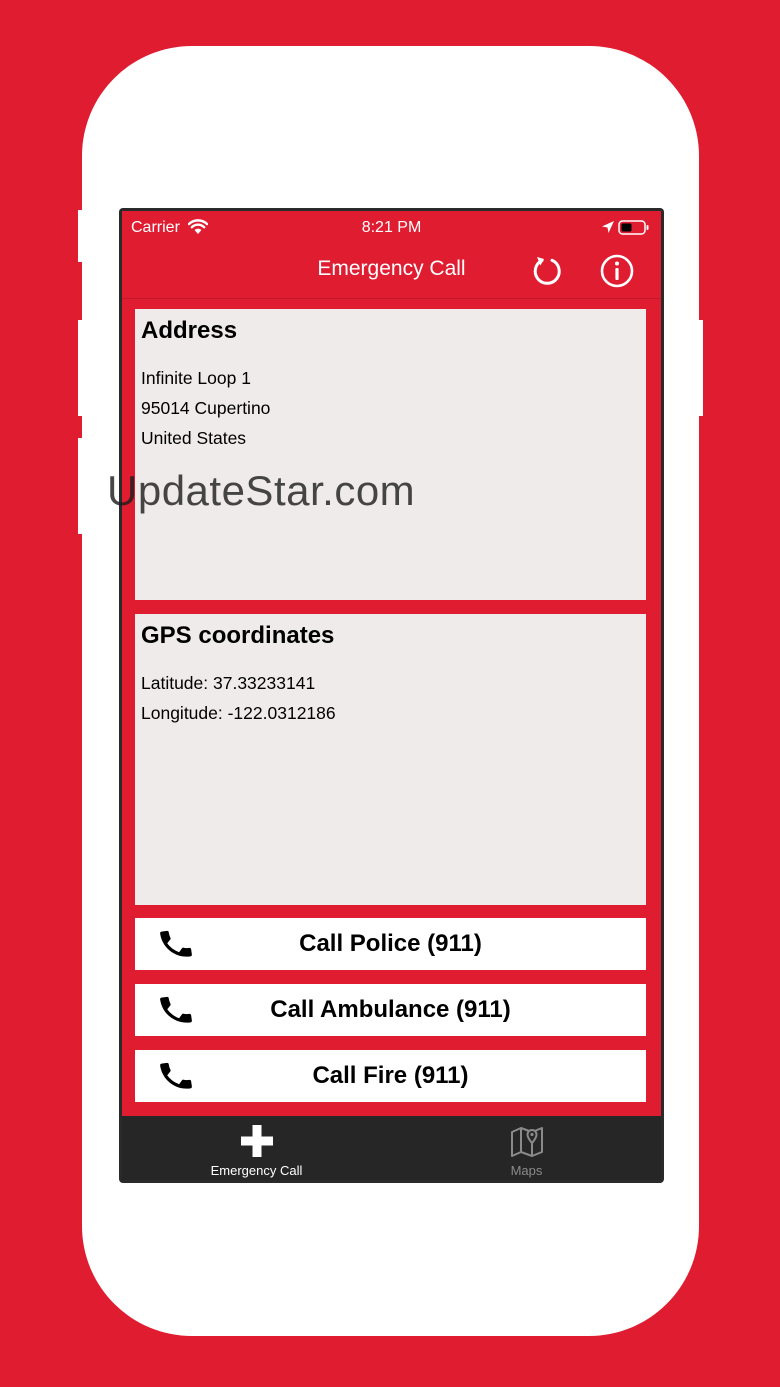  I want to click on call-ambulance-label: Call Ambulance (911), so click(390, 1009).